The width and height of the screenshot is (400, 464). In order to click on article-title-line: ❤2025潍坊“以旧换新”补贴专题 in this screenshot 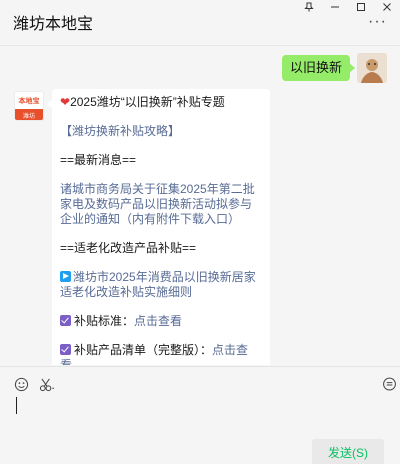, I will do `click(160, 102)`.